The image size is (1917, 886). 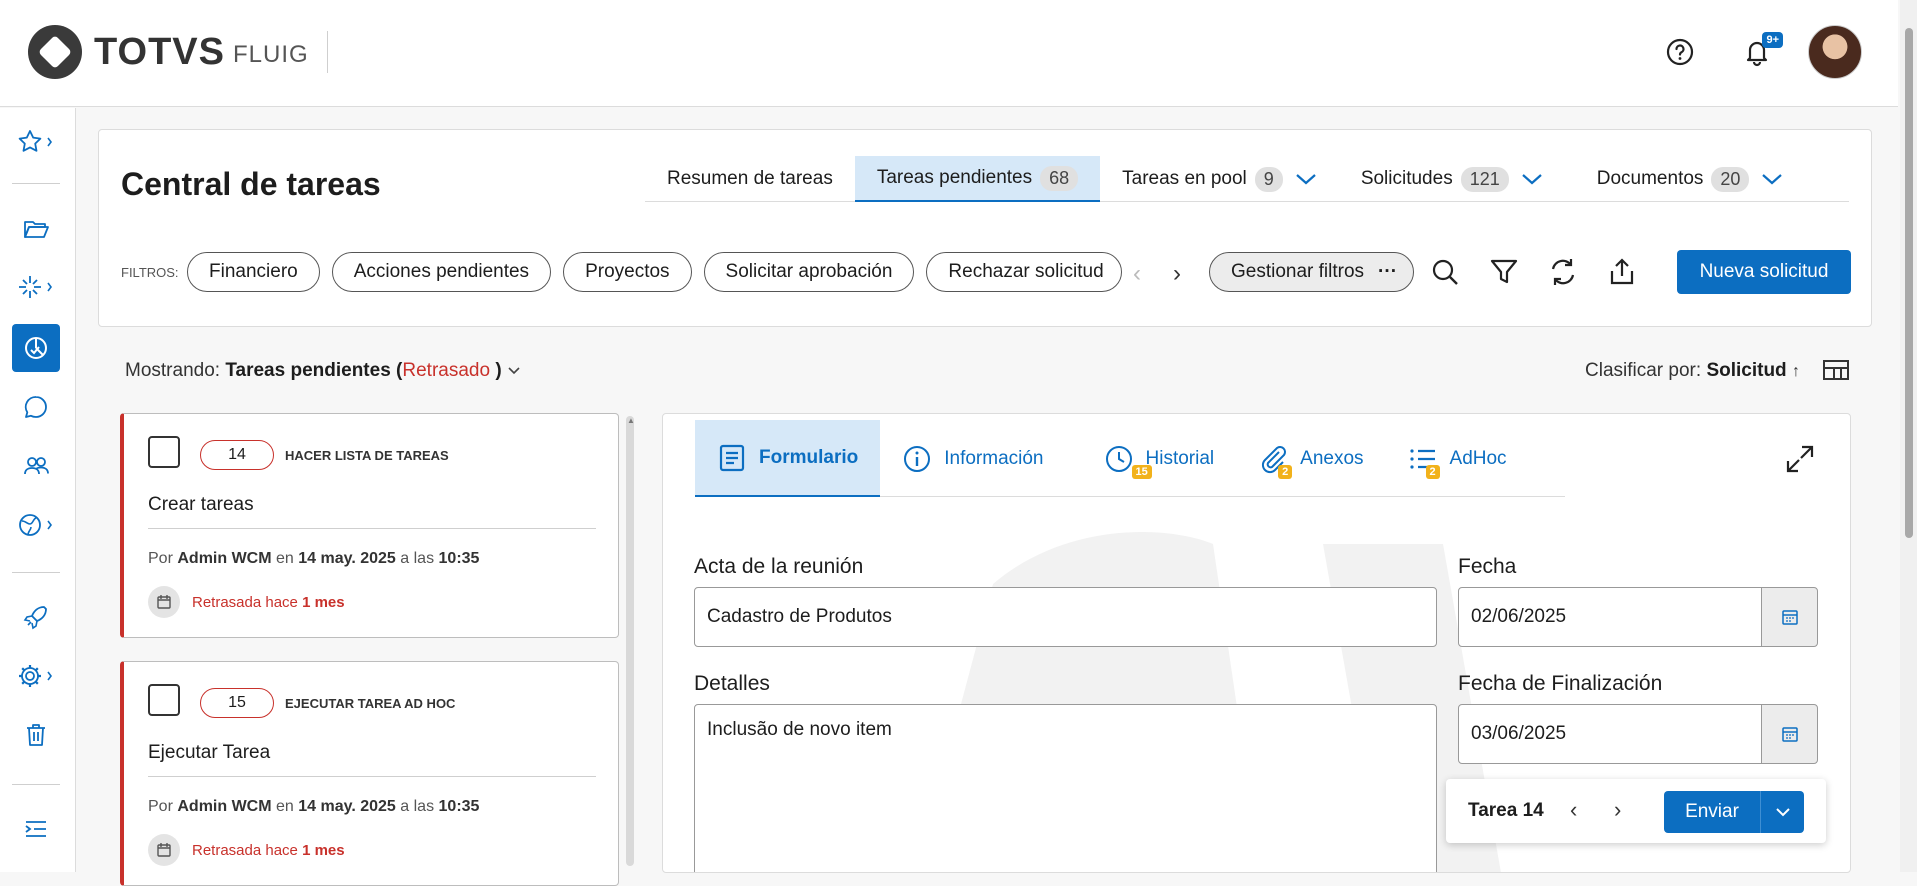 I want to click on document-icon, so click(x=732, y=457).